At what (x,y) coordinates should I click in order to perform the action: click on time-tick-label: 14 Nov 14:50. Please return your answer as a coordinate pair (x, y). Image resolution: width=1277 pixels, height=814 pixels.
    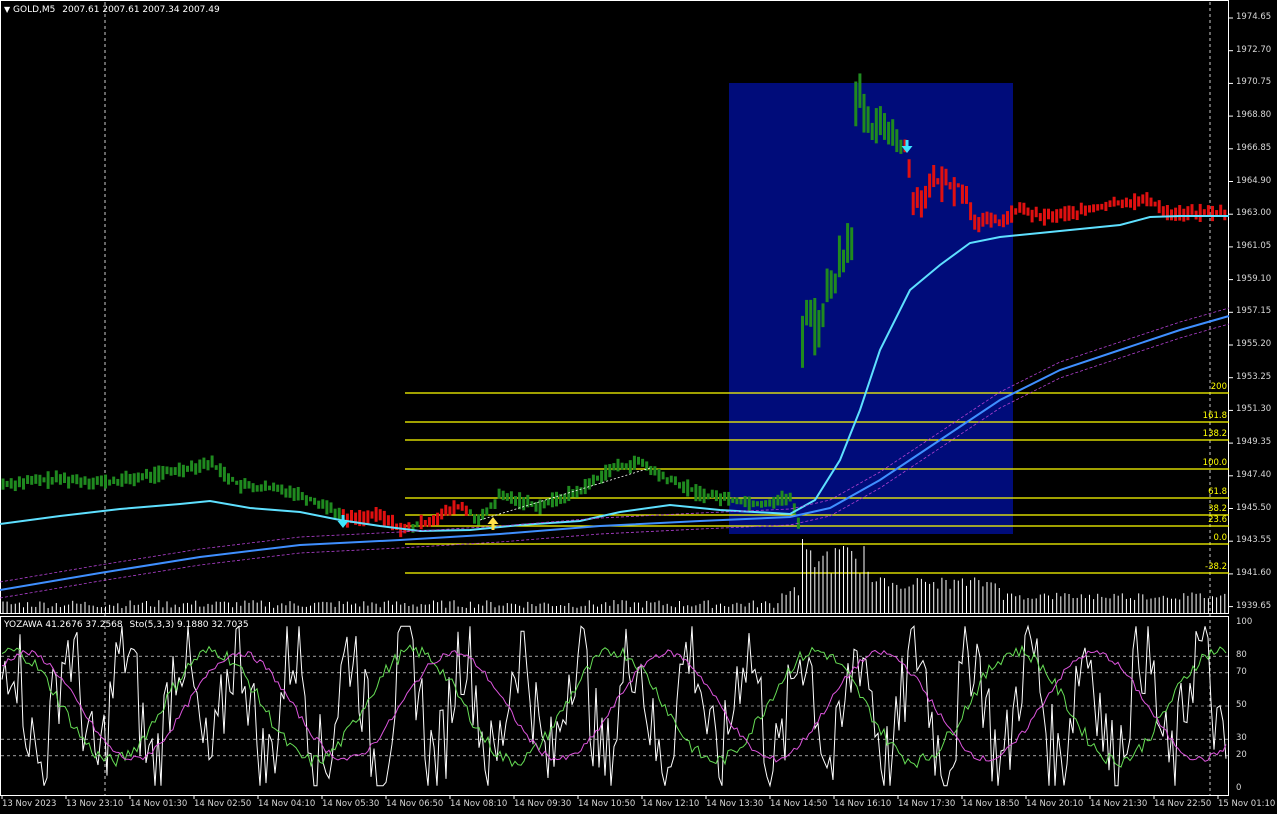
    Looking at the image, I should click on (799, 804).